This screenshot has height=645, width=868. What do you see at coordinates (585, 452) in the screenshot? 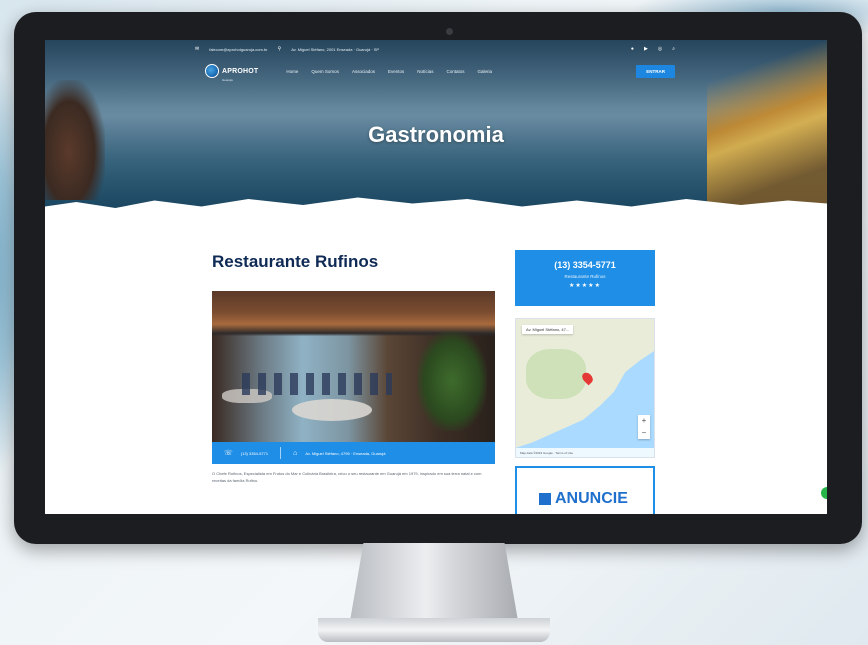
I see `map-attribution: Map data ©2019 Google · Terms of Use` at bounding box center [585, 452].